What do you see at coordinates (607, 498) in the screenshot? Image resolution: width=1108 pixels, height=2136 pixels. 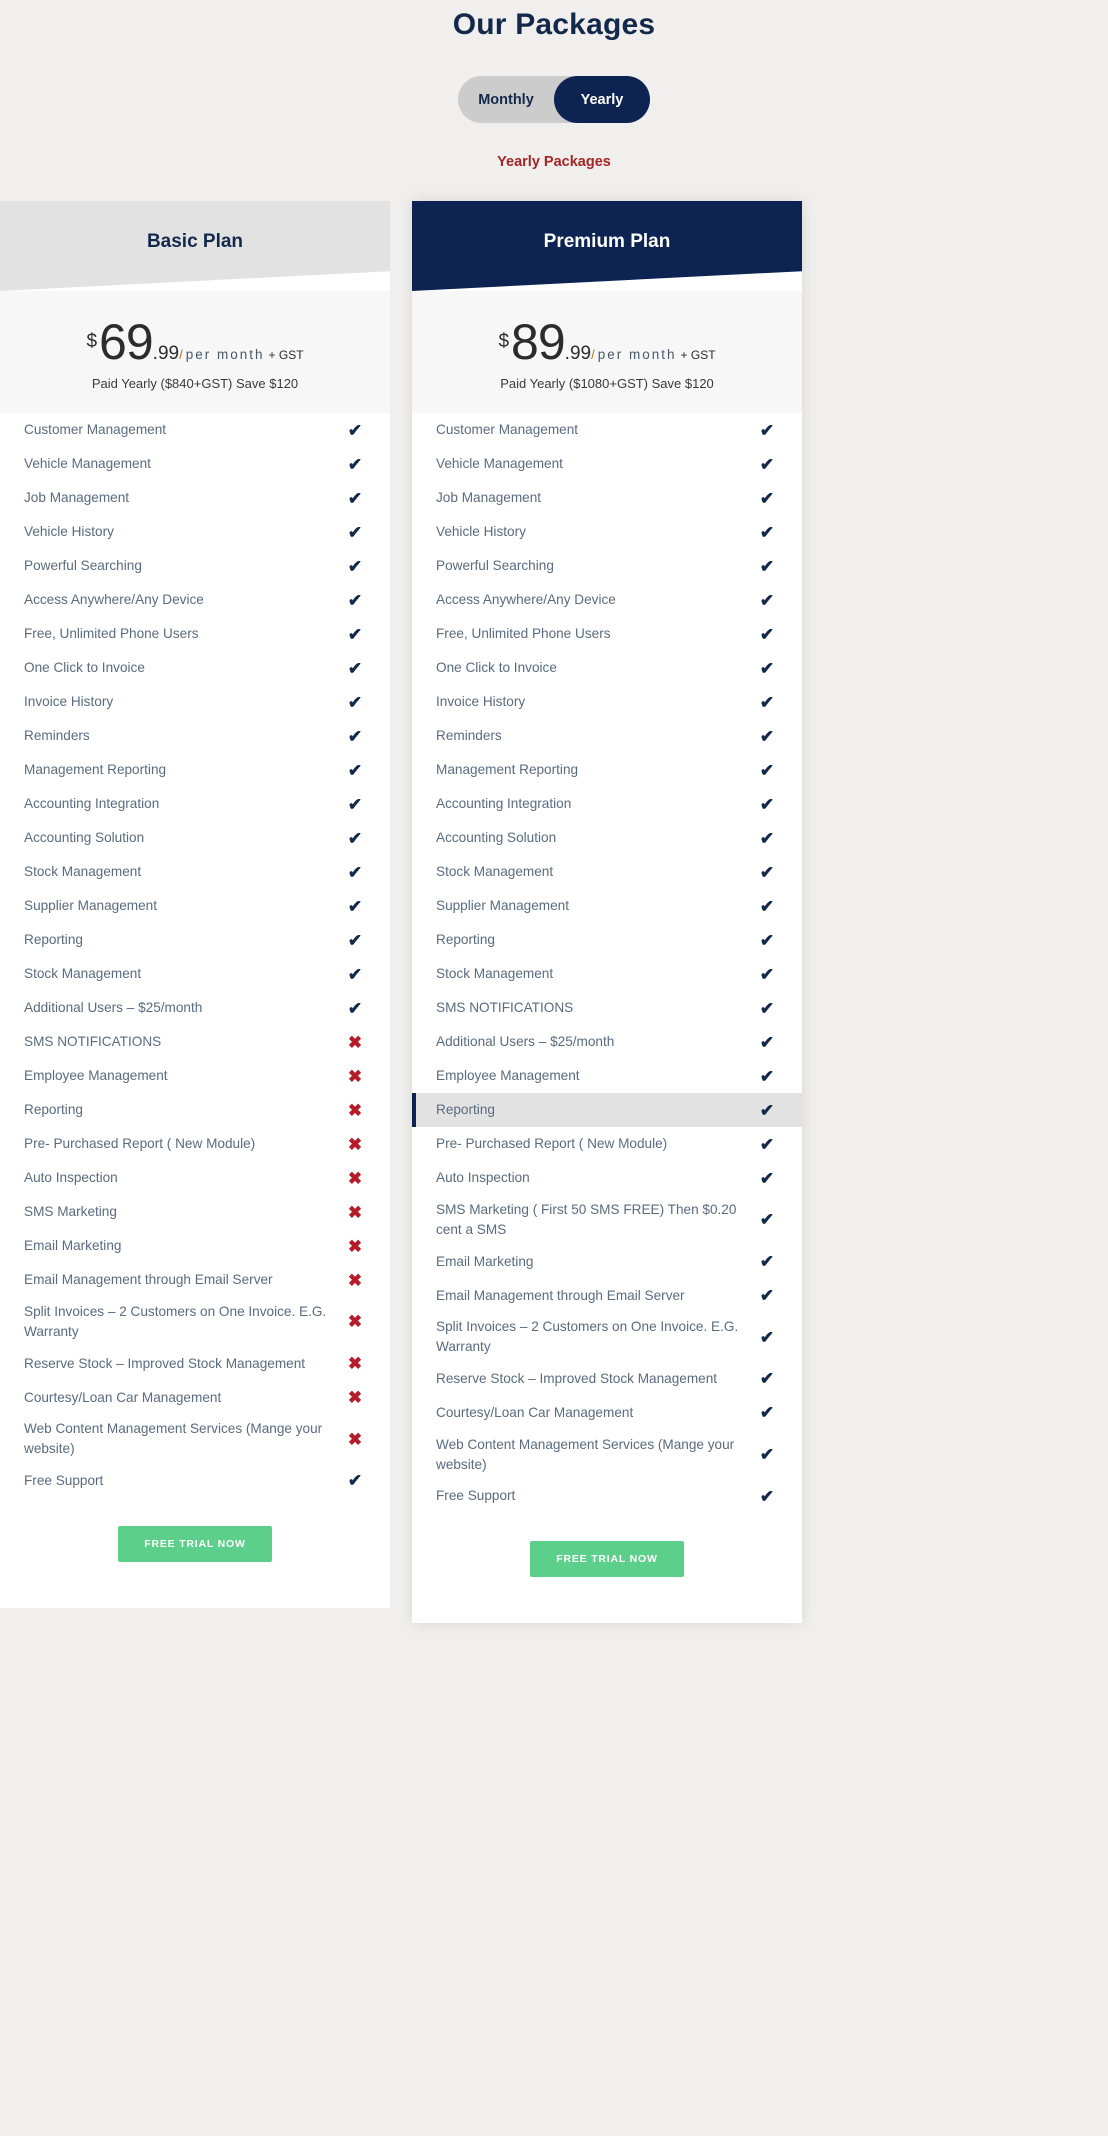 I see `feature-row: Job Management ✔` at bounding box center [607, 498].